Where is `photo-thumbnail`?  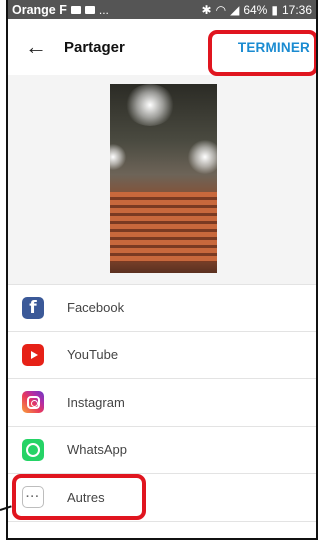
photo-thumbnail is located at coordinates (163, 178).